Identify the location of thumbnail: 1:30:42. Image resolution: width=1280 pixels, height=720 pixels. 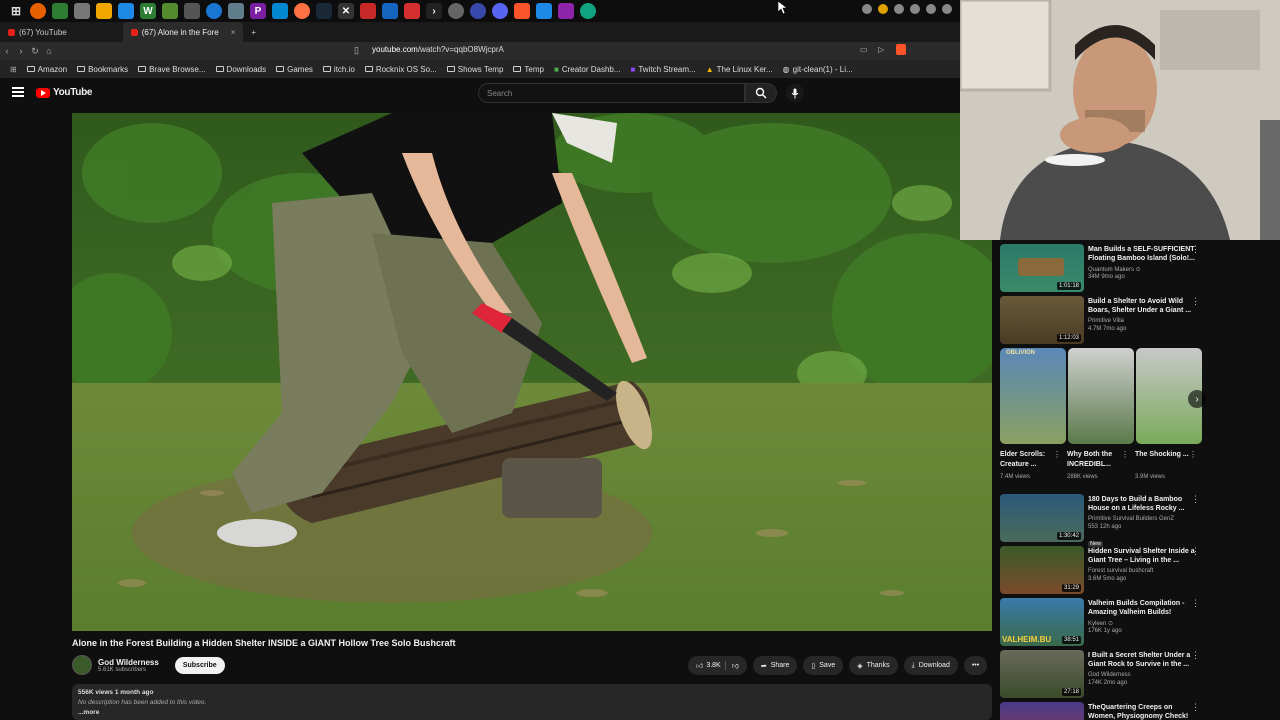
(1042, 518).